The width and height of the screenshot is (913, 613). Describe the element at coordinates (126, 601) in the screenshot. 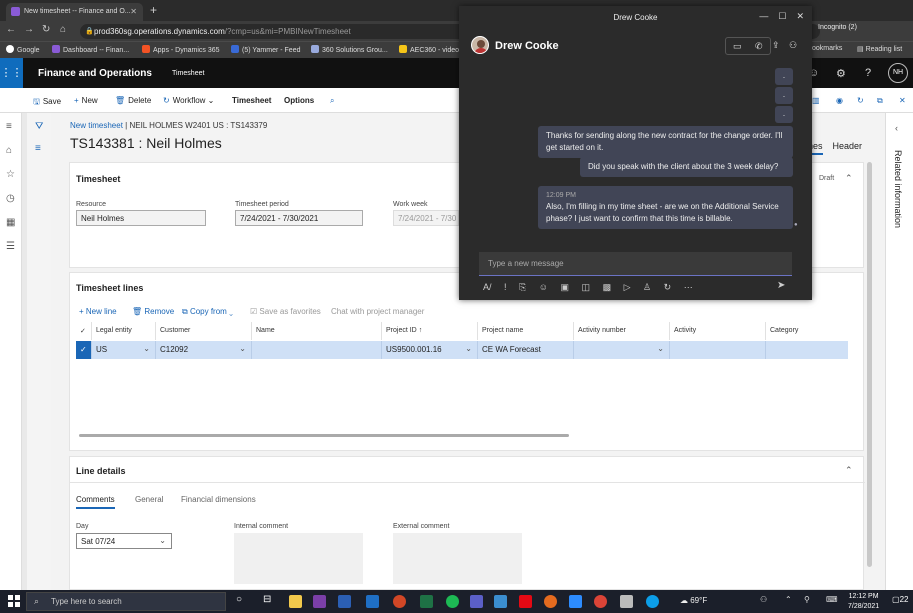

I see `taskbar-search-input: ⌕ Type here to search` at that location.